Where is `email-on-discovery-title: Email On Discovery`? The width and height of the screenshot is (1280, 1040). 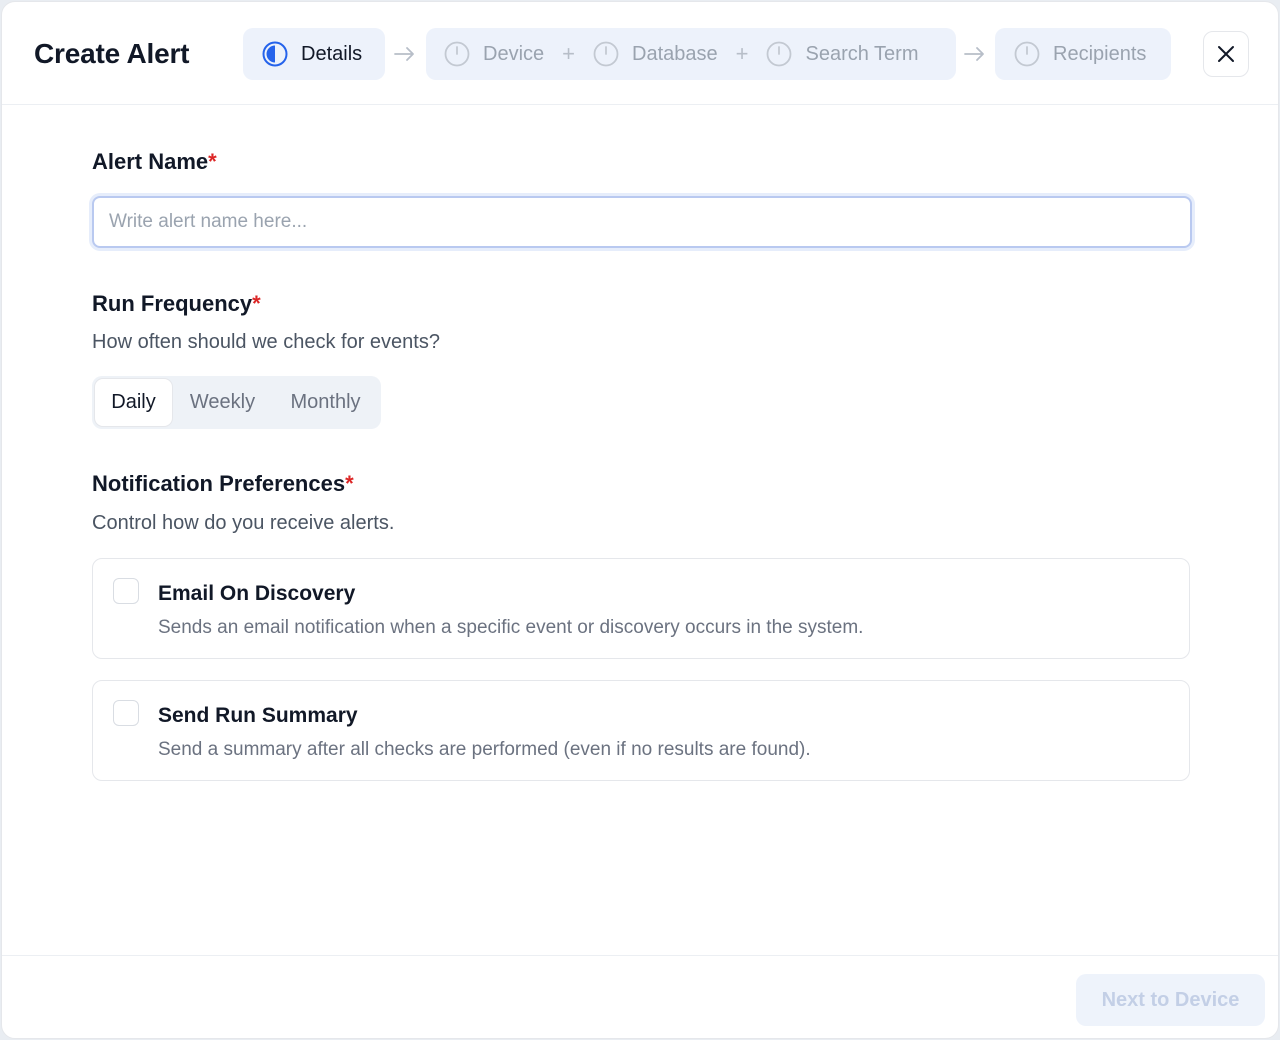 email-on-discovery-title: Email On Discovery is located at coordinates (257, 593).